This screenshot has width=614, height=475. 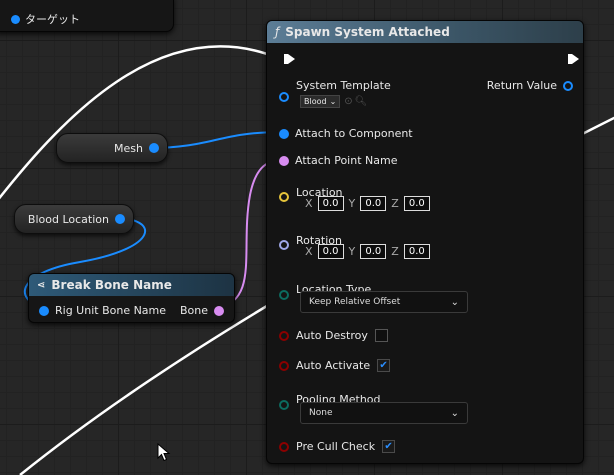 I want to click on break-bone-header: ⋖ Break Bone Name, so click(x=131, y=285).